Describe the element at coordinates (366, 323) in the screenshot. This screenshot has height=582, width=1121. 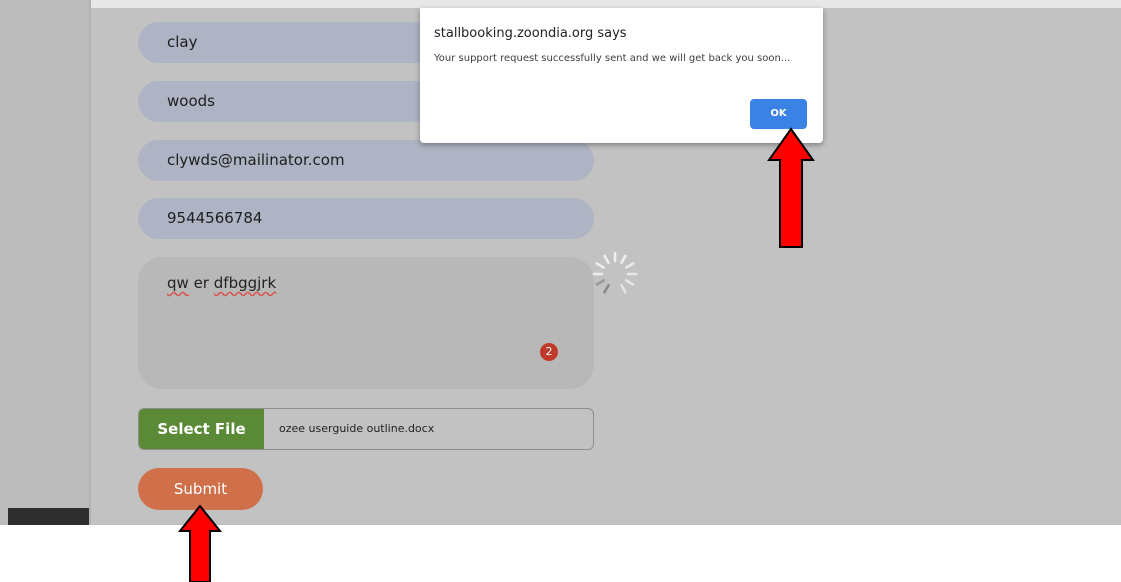
I see `message-textarea: qw er dfbggjrk` at that location.